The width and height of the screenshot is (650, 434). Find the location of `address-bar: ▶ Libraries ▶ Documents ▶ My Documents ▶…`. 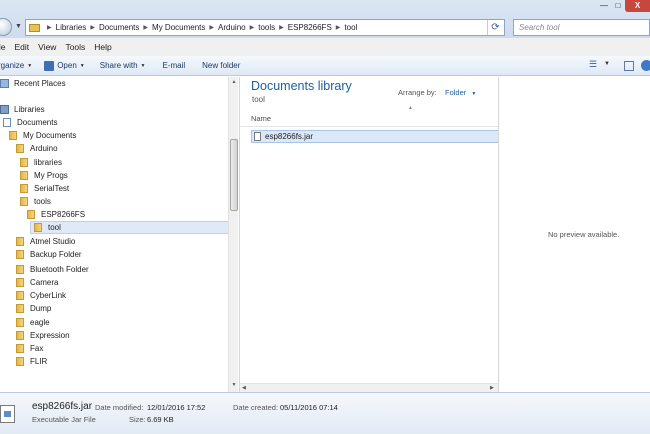

address-bar: ▶ Libraries ▶ Documents ▶ My Documents ▶… is located at coordinates (265, 27).